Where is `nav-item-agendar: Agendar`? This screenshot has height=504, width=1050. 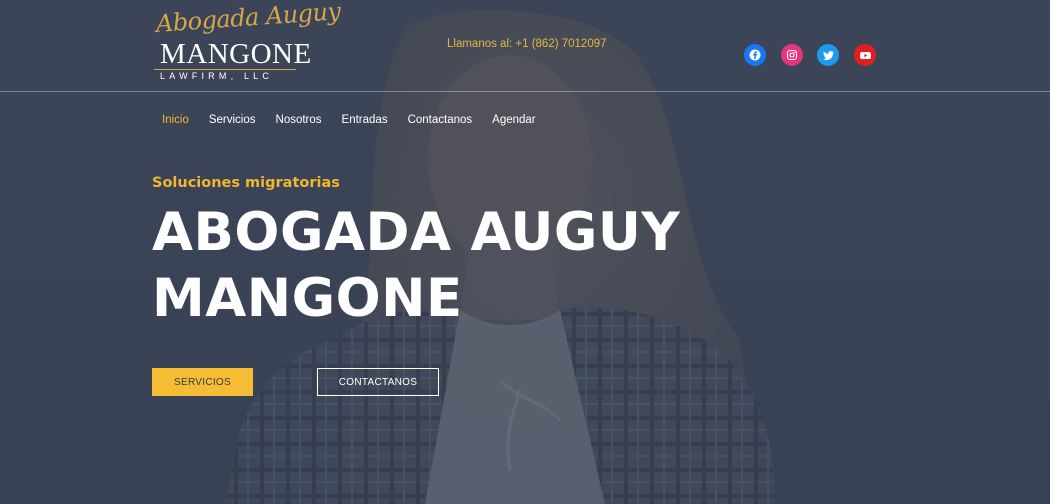 nav-item-agendar: Agendar is located at coordinates (513, 120).